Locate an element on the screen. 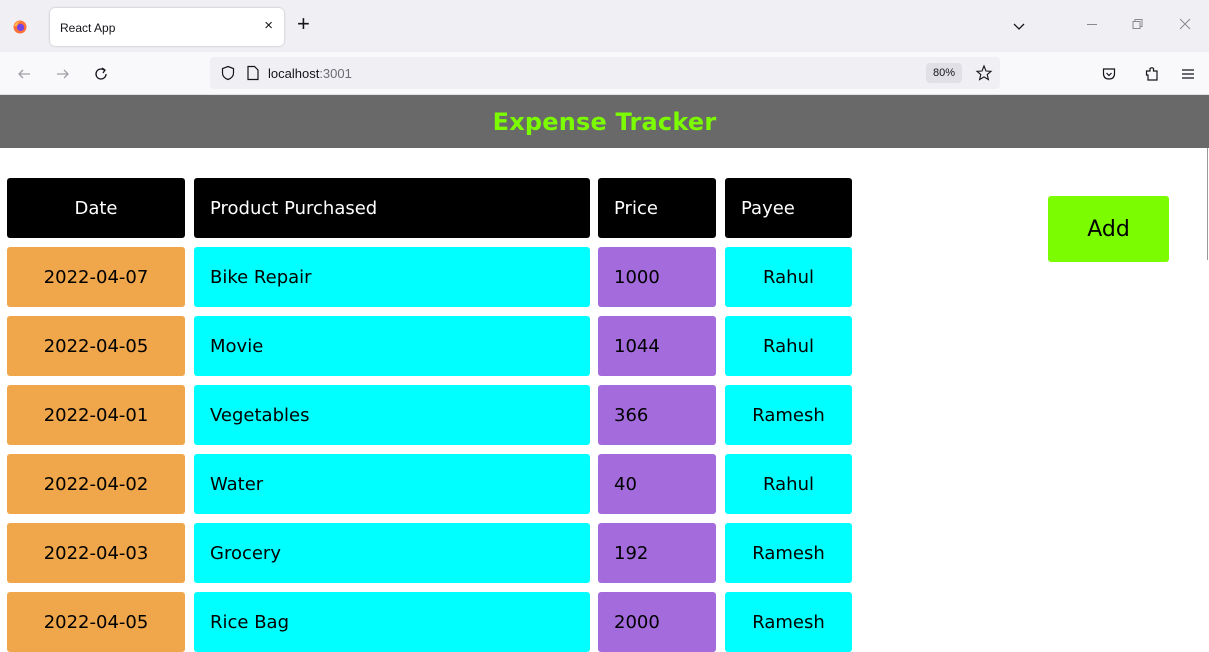  firefox-logo-icon is located at coordinates (20, 27).